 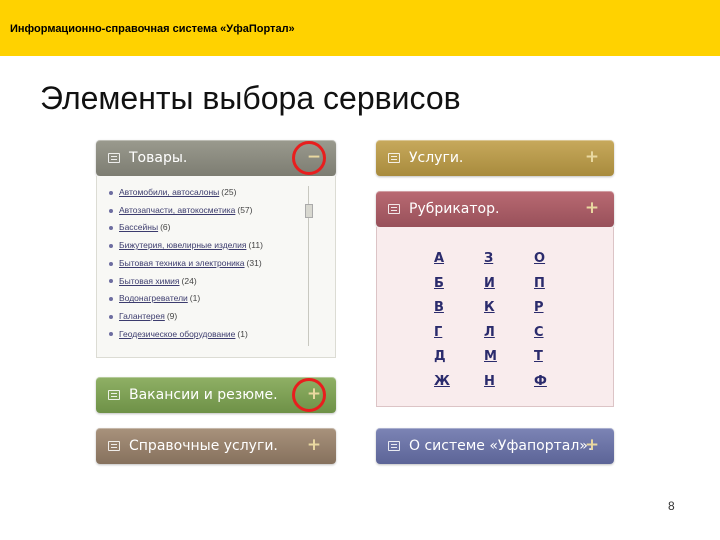 I want to click on letter-link: Т, so click(x=540, y=357).